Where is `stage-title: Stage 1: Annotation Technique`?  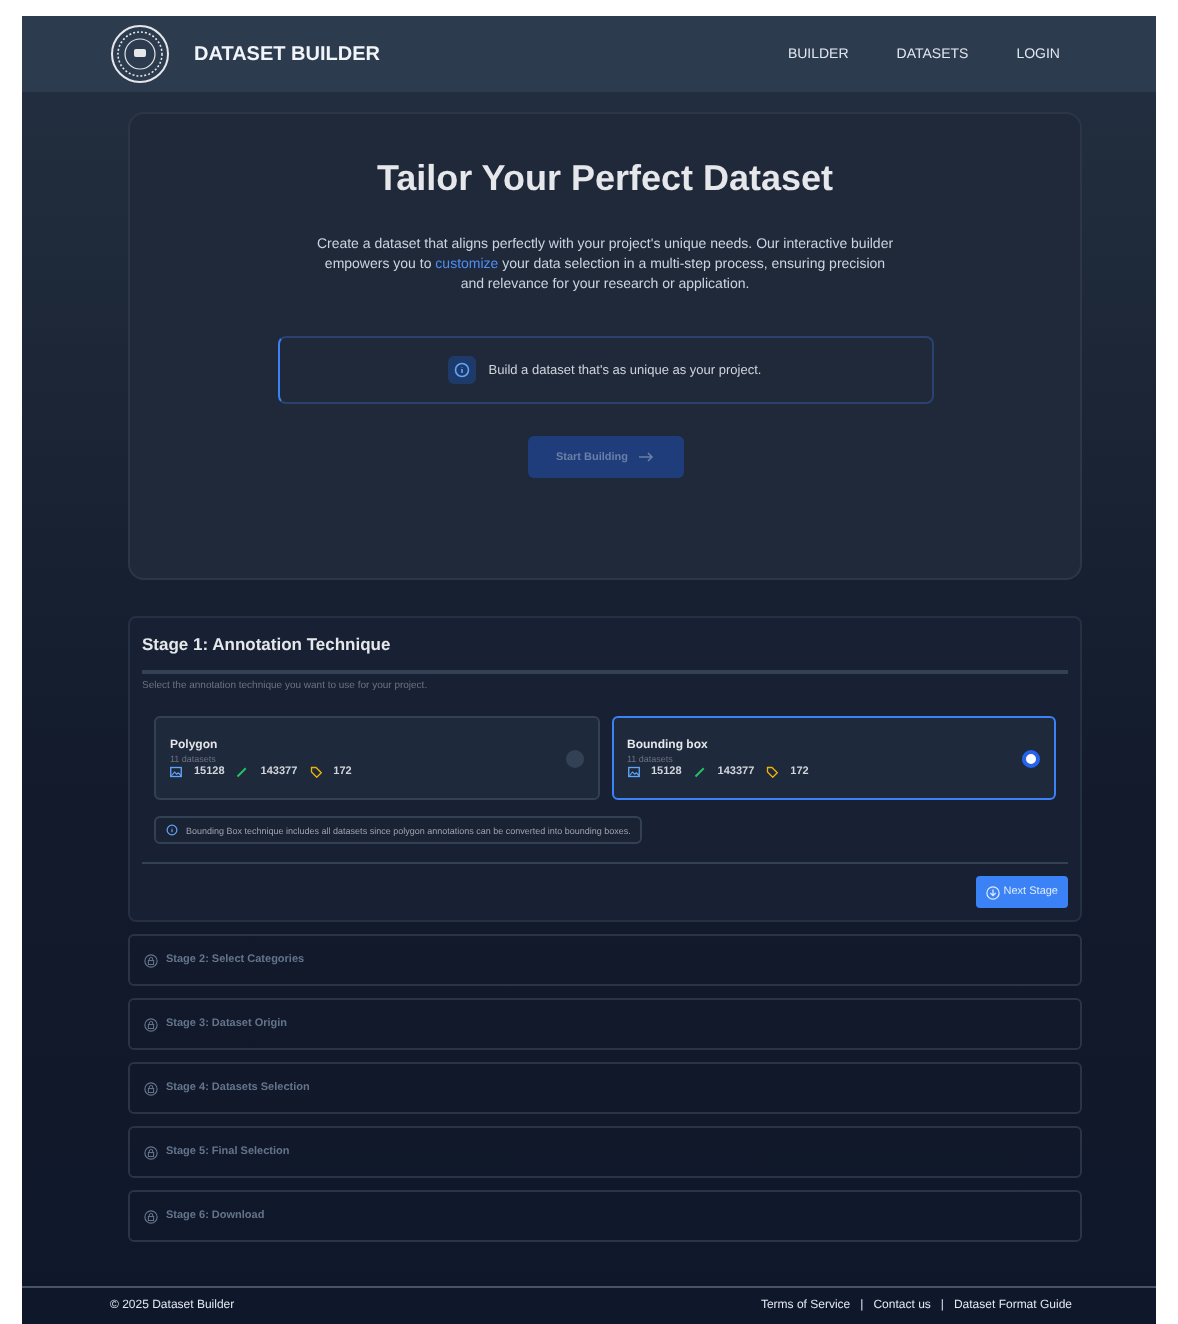
stage-title: Stage 1: Annotation Technique is located at coordinates (605, 654).